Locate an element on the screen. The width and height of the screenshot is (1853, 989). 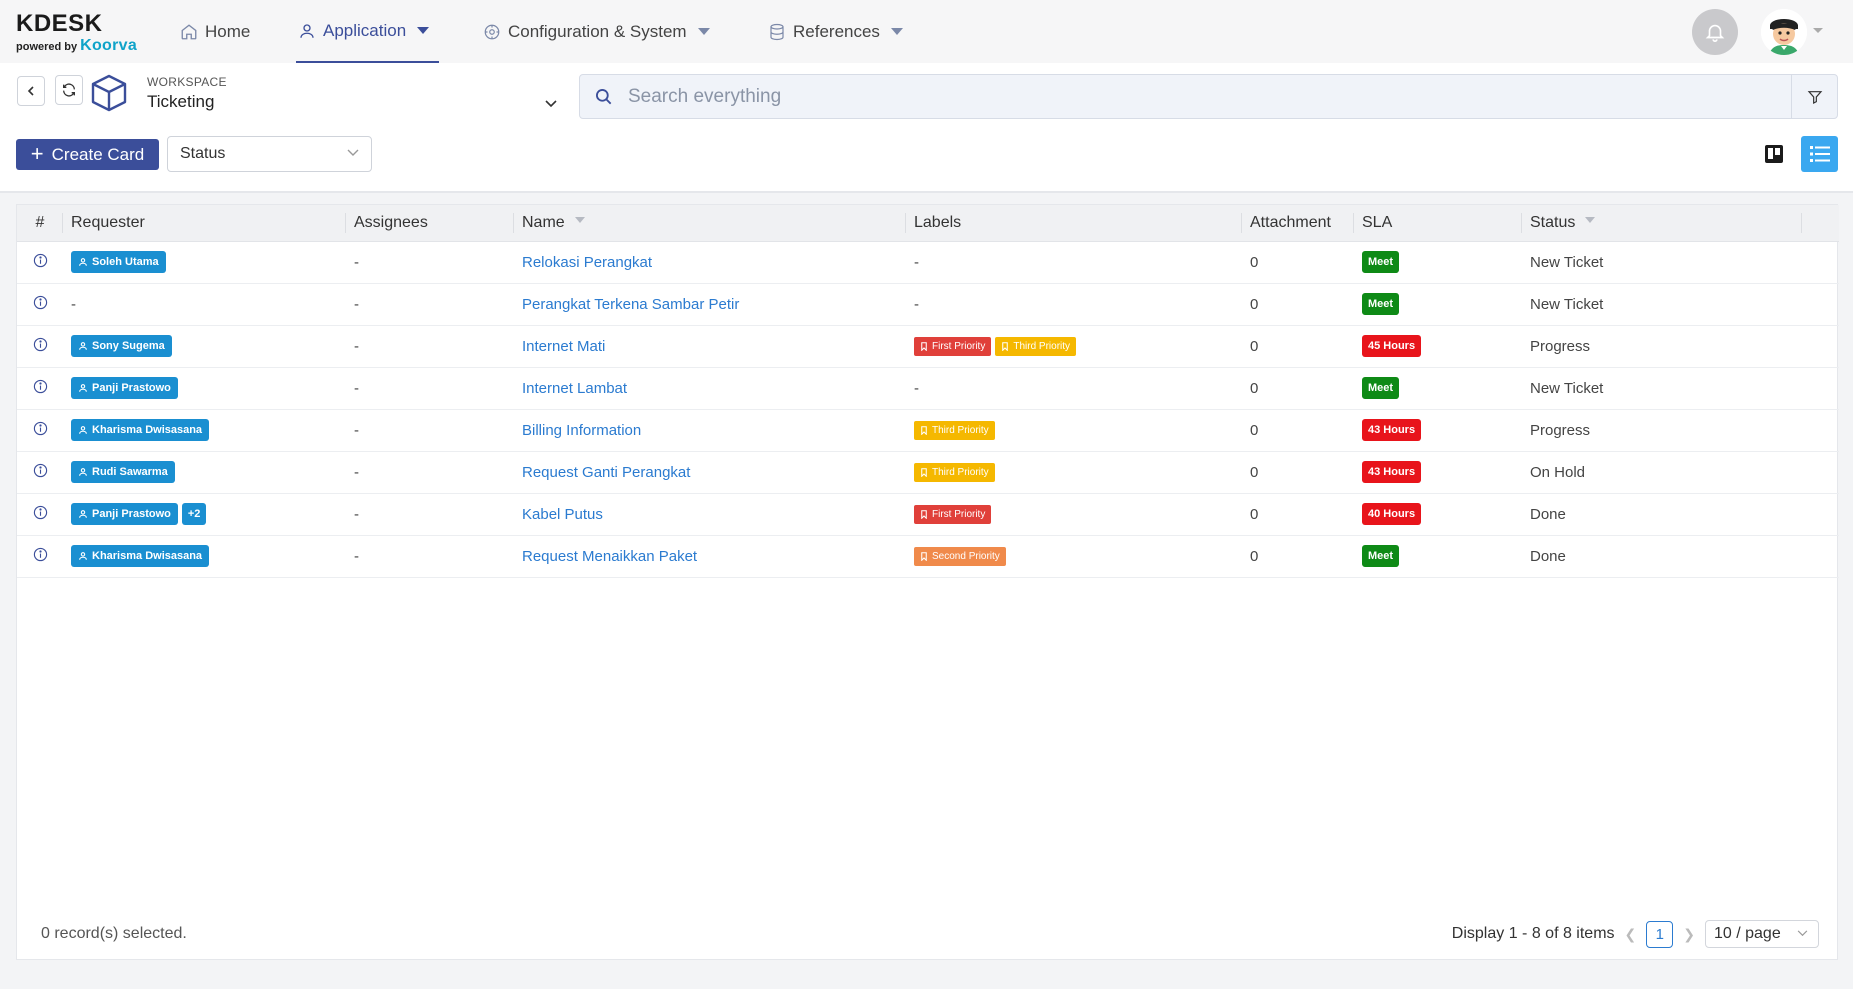
ticket-name-link: Request Menaikkan Paket is located at coordinates (609, 556).